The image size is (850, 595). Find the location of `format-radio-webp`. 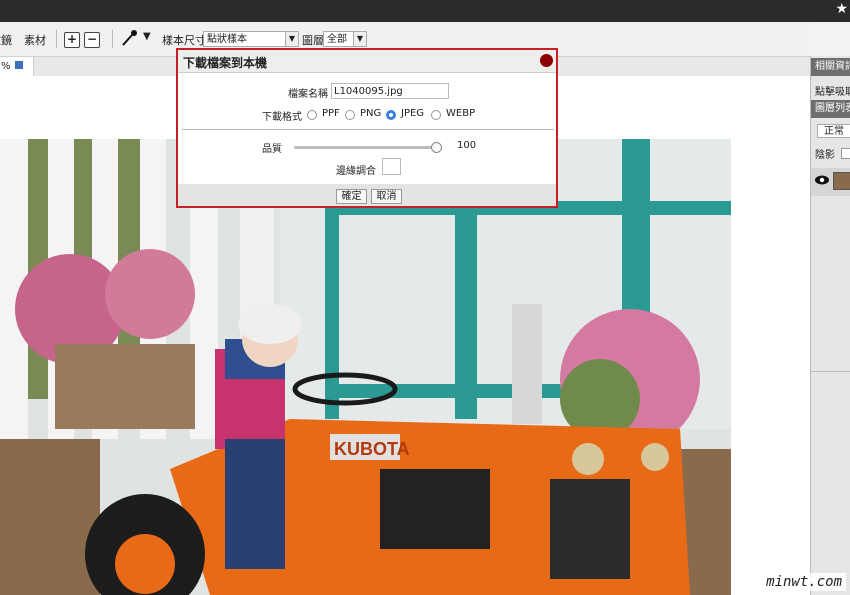

format-radio-webp is located at coordinates (436, 115).